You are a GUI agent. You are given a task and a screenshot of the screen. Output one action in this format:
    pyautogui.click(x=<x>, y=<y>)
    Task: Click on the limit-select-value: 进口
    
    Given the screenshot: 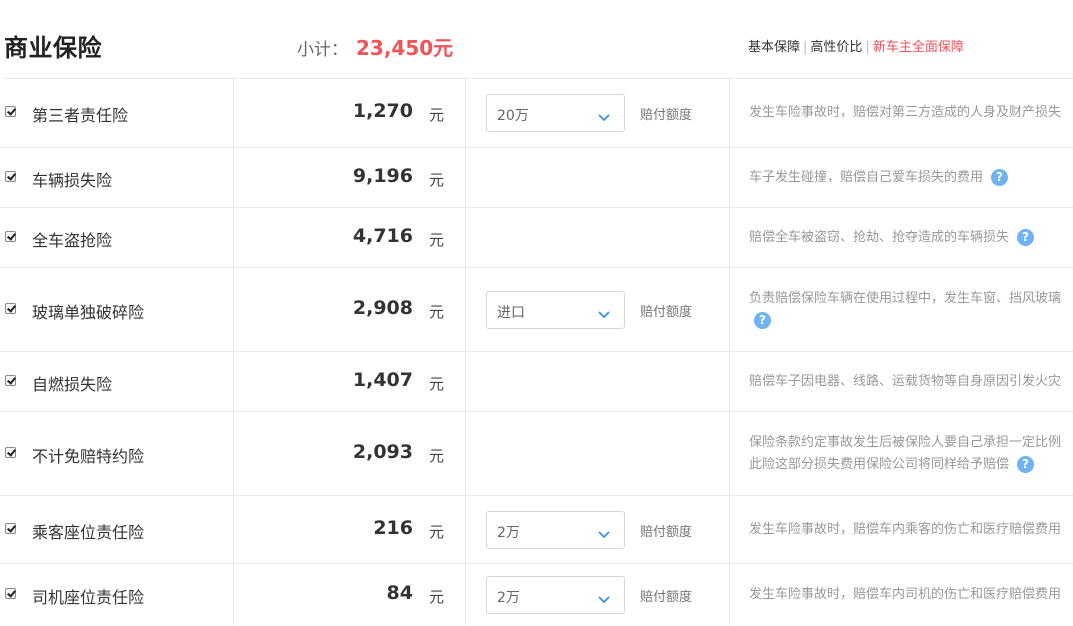 What is the action you would take?
    pyautogui.click(x=511, y=313)
    